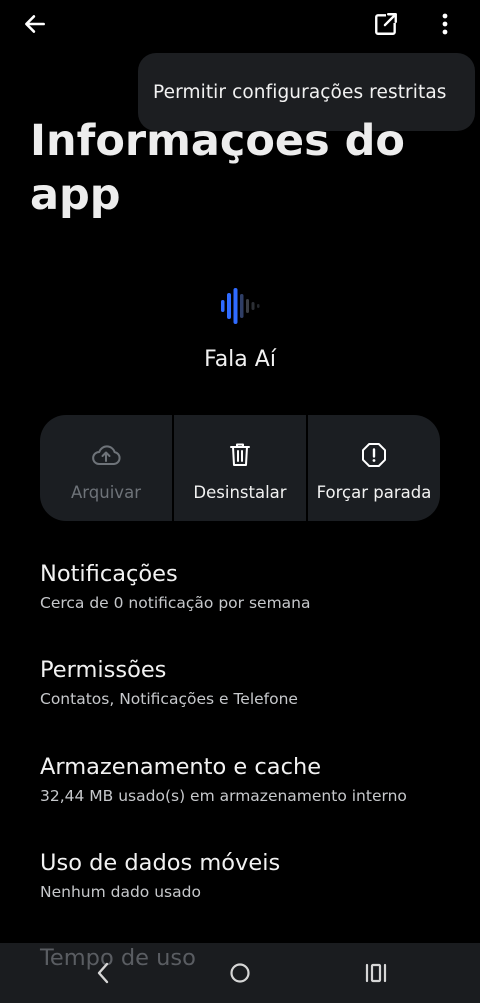 This screenshot has height=1003, width=480. I want to click on uninstall-label: Desinstalar, so click(240, 492).